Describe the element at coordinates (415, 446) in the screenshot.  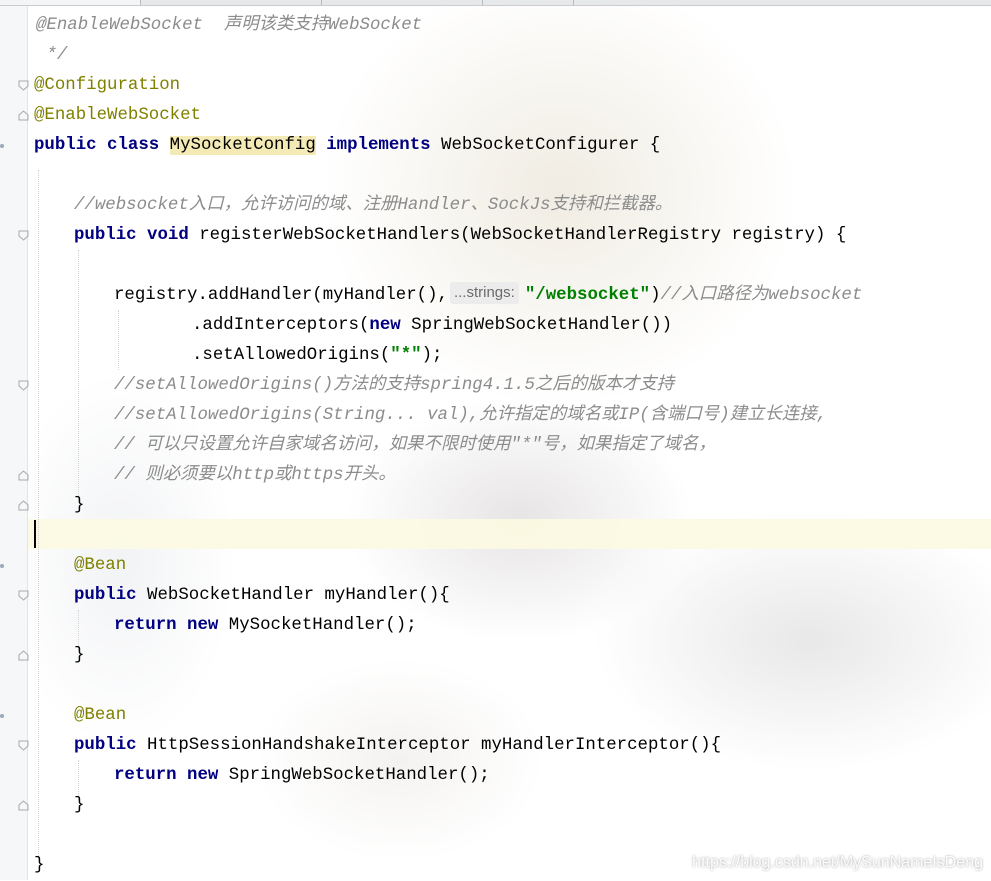
I see `code-line-15: // 可以只设置允许自家域名访问，如果不限时使用"*"号，如果指定了域名，` at that location.